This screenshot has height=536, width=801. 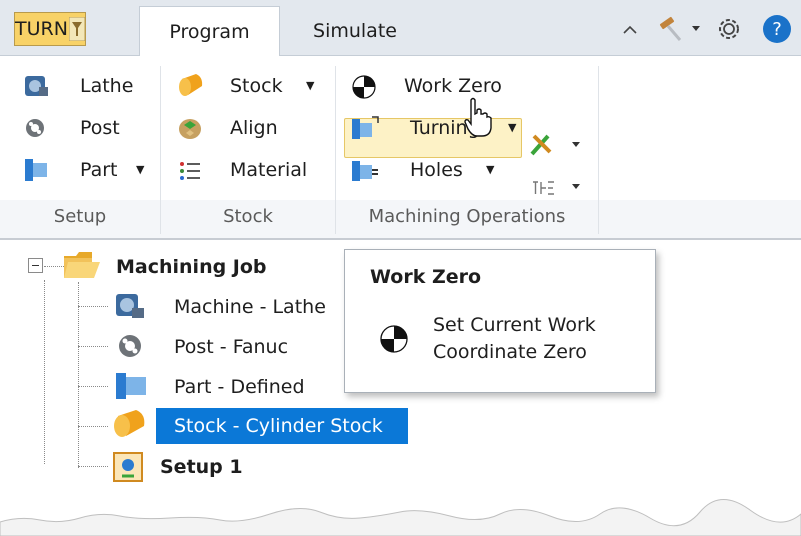 What do you see at coordinates (100, 128) in the screenshot?
I see `post-label: Post` at bounding box center [100, 128].